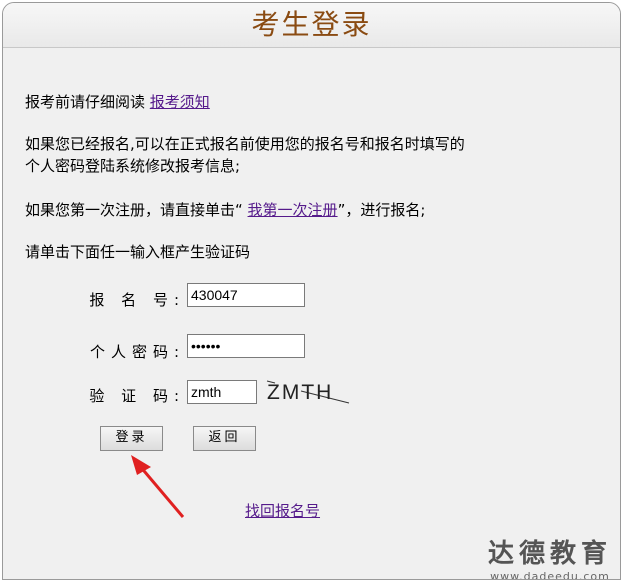 The height and width of the screenshot is (582, 624). I want to click on captcha-image: ZMTH, so click(307, 392).